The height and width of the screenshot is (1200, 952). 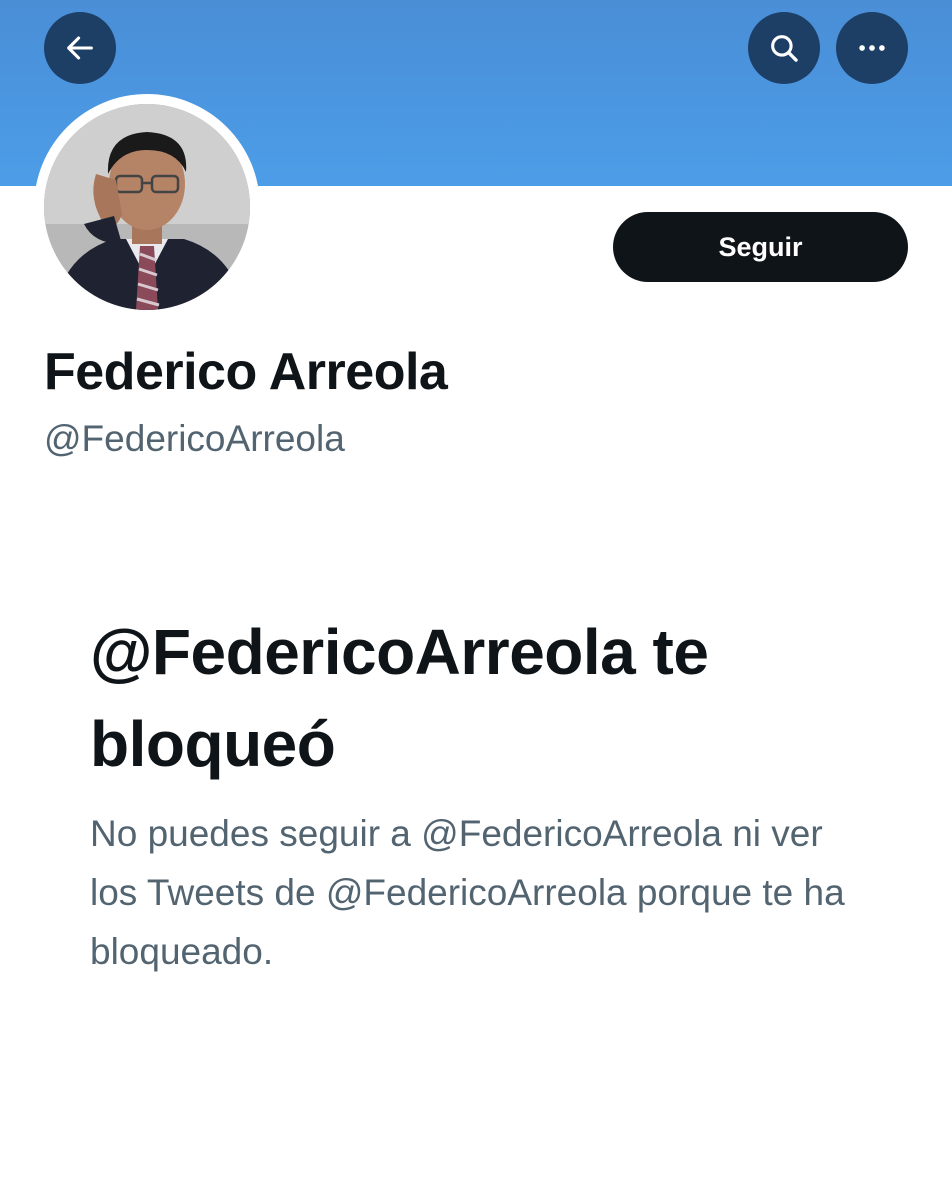 I want to click on avatar, so click(x=147, y=207).